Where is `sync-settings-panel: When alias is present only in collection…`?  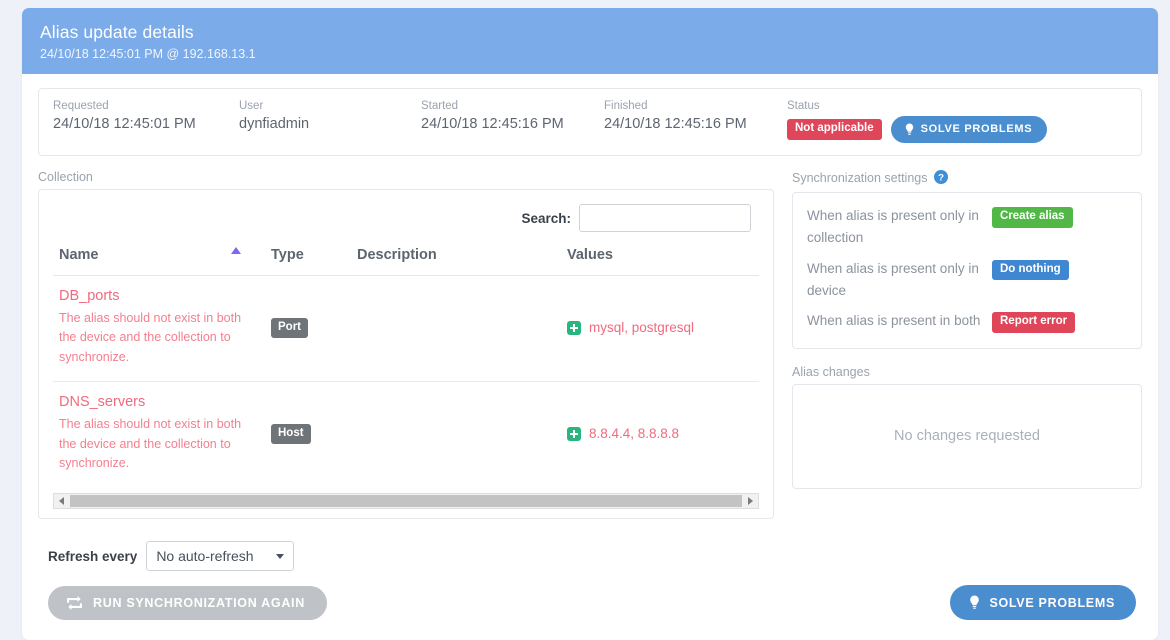 sync-settings-panel: When alias is present only in collection… is located at coordinates (967, 270).